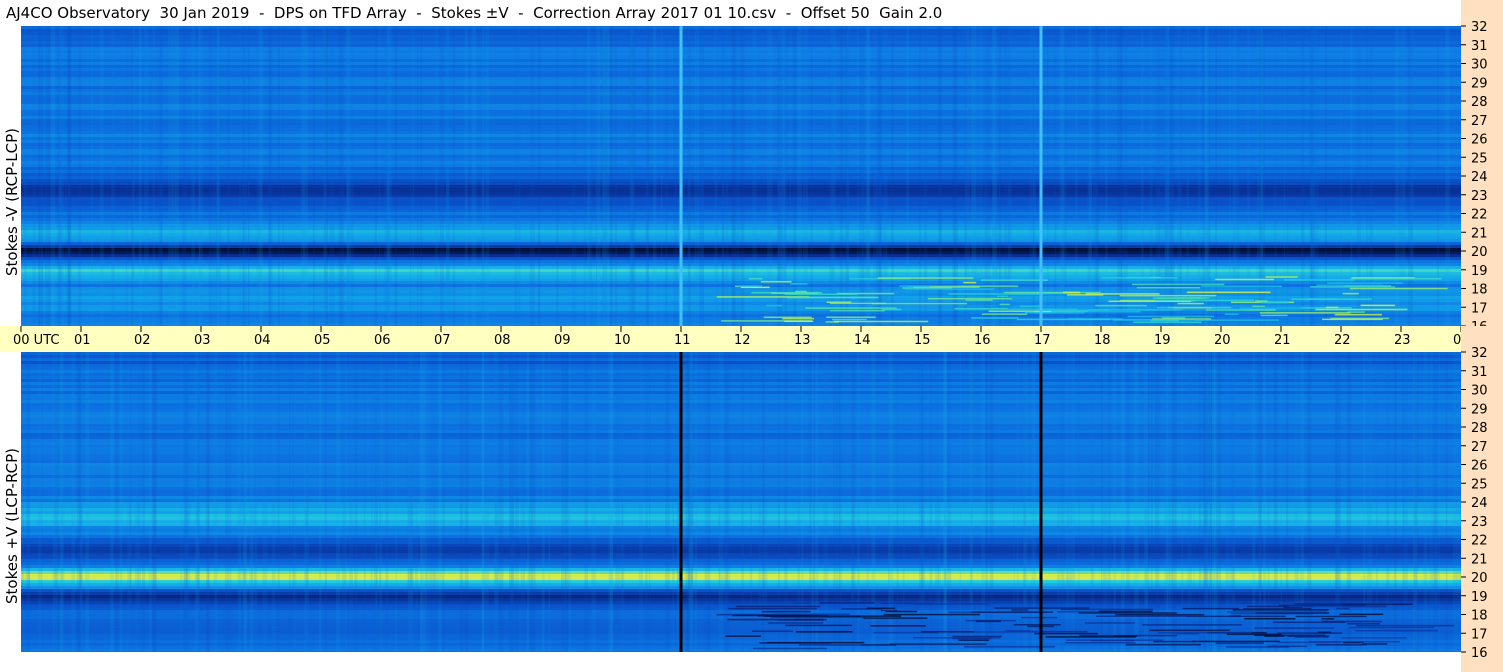 The height and width of the screenshot is (672, 1503). Describe the element at coordinates (1479, 46) in the screenshot. I see `frequency-tick-label: 31` at that location.